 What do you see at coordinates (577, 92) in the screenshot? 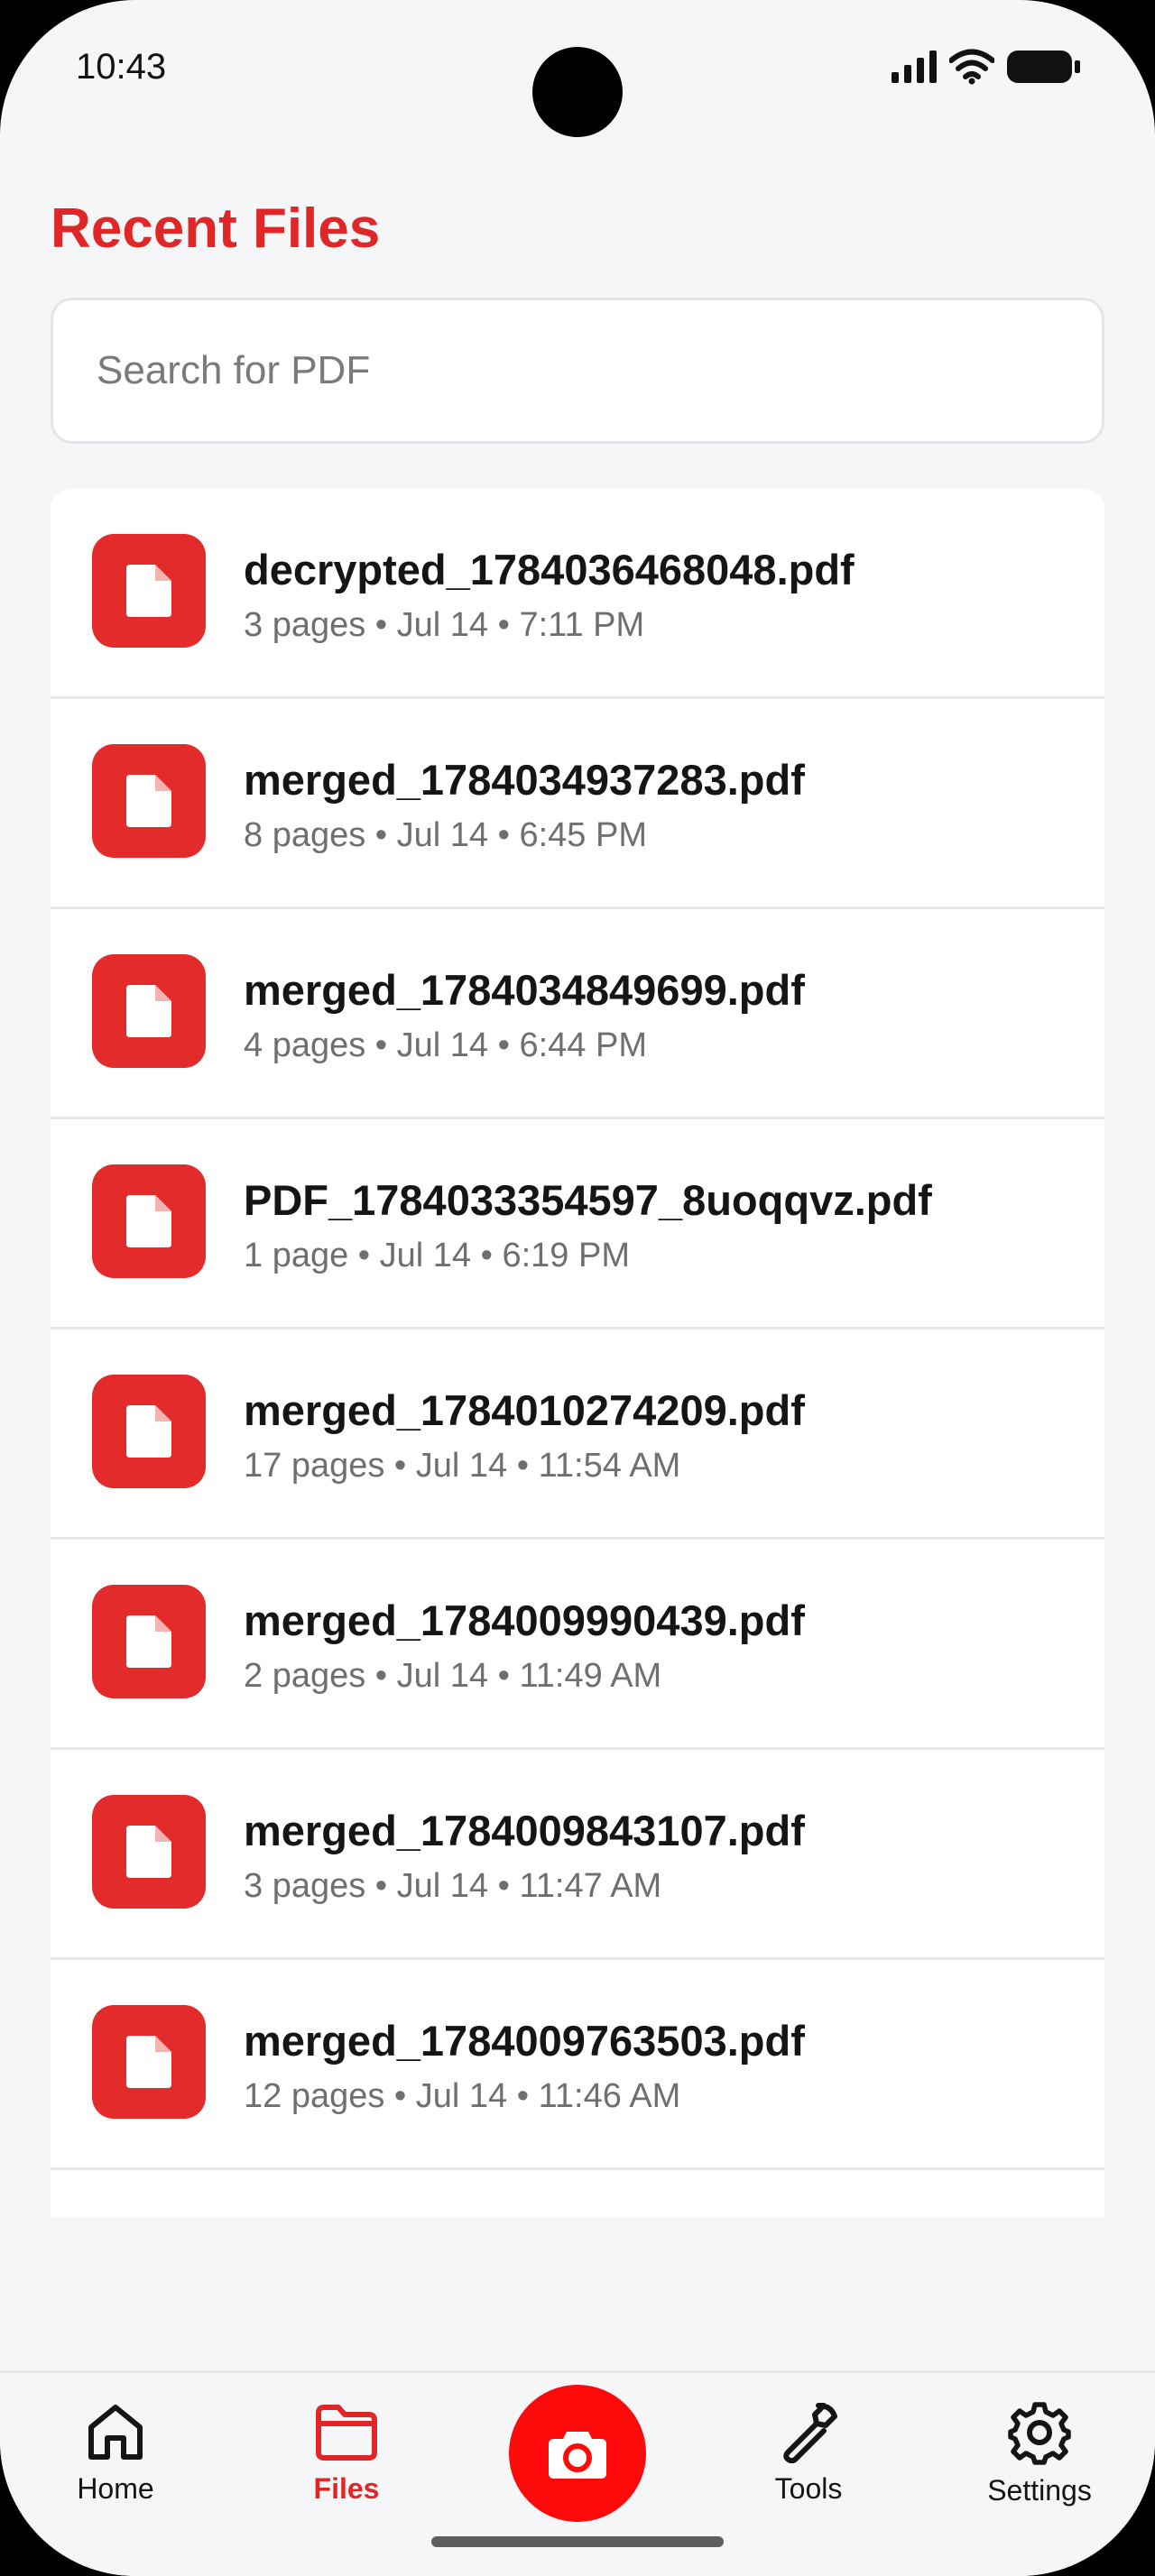
I see `front-camera-cutout` at bounding box center [577, 92].